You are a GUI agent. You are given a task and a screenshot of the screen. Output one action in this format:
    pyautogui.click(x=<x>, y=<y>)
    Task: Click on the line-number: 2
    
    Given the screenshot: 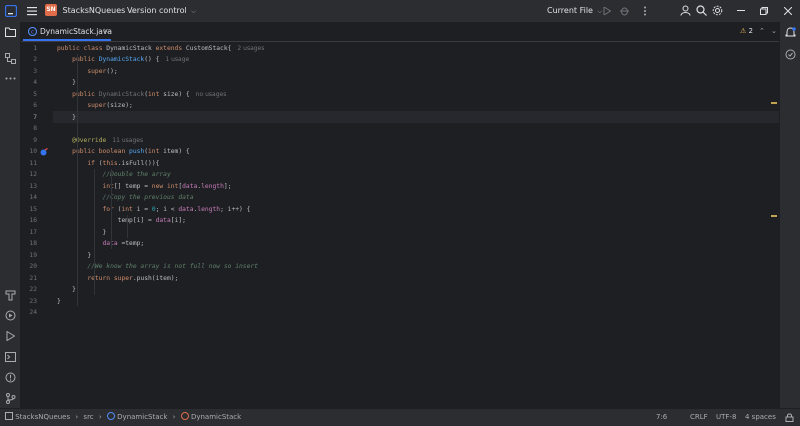 What is the action you would take?
    pyautogui.click(x=29, y=60)
    